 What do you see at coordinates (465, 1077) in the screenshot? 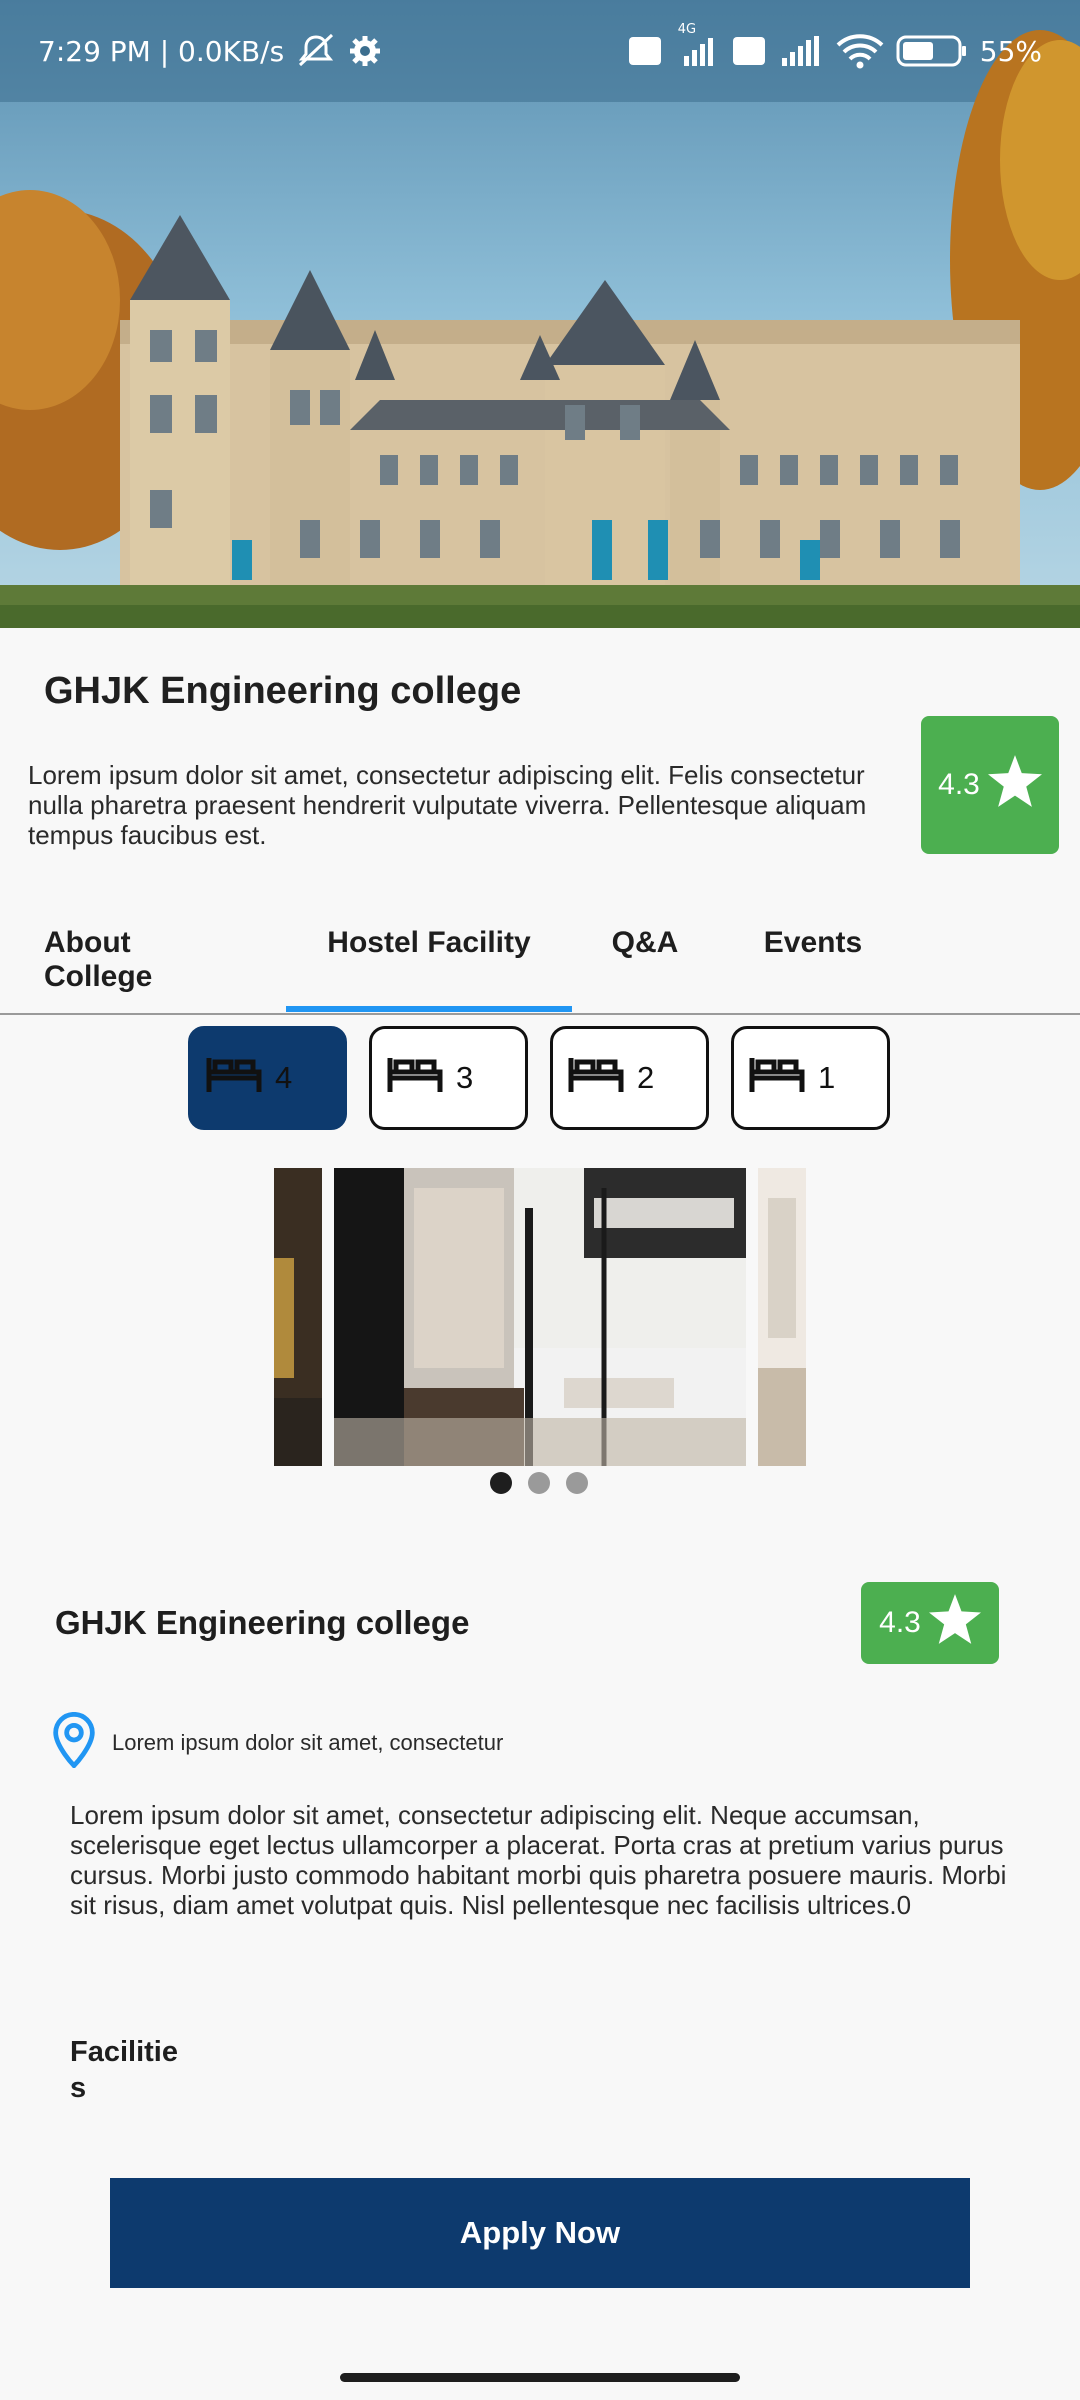
I see `bed-count: 3` at bounding box center [465, 1077].